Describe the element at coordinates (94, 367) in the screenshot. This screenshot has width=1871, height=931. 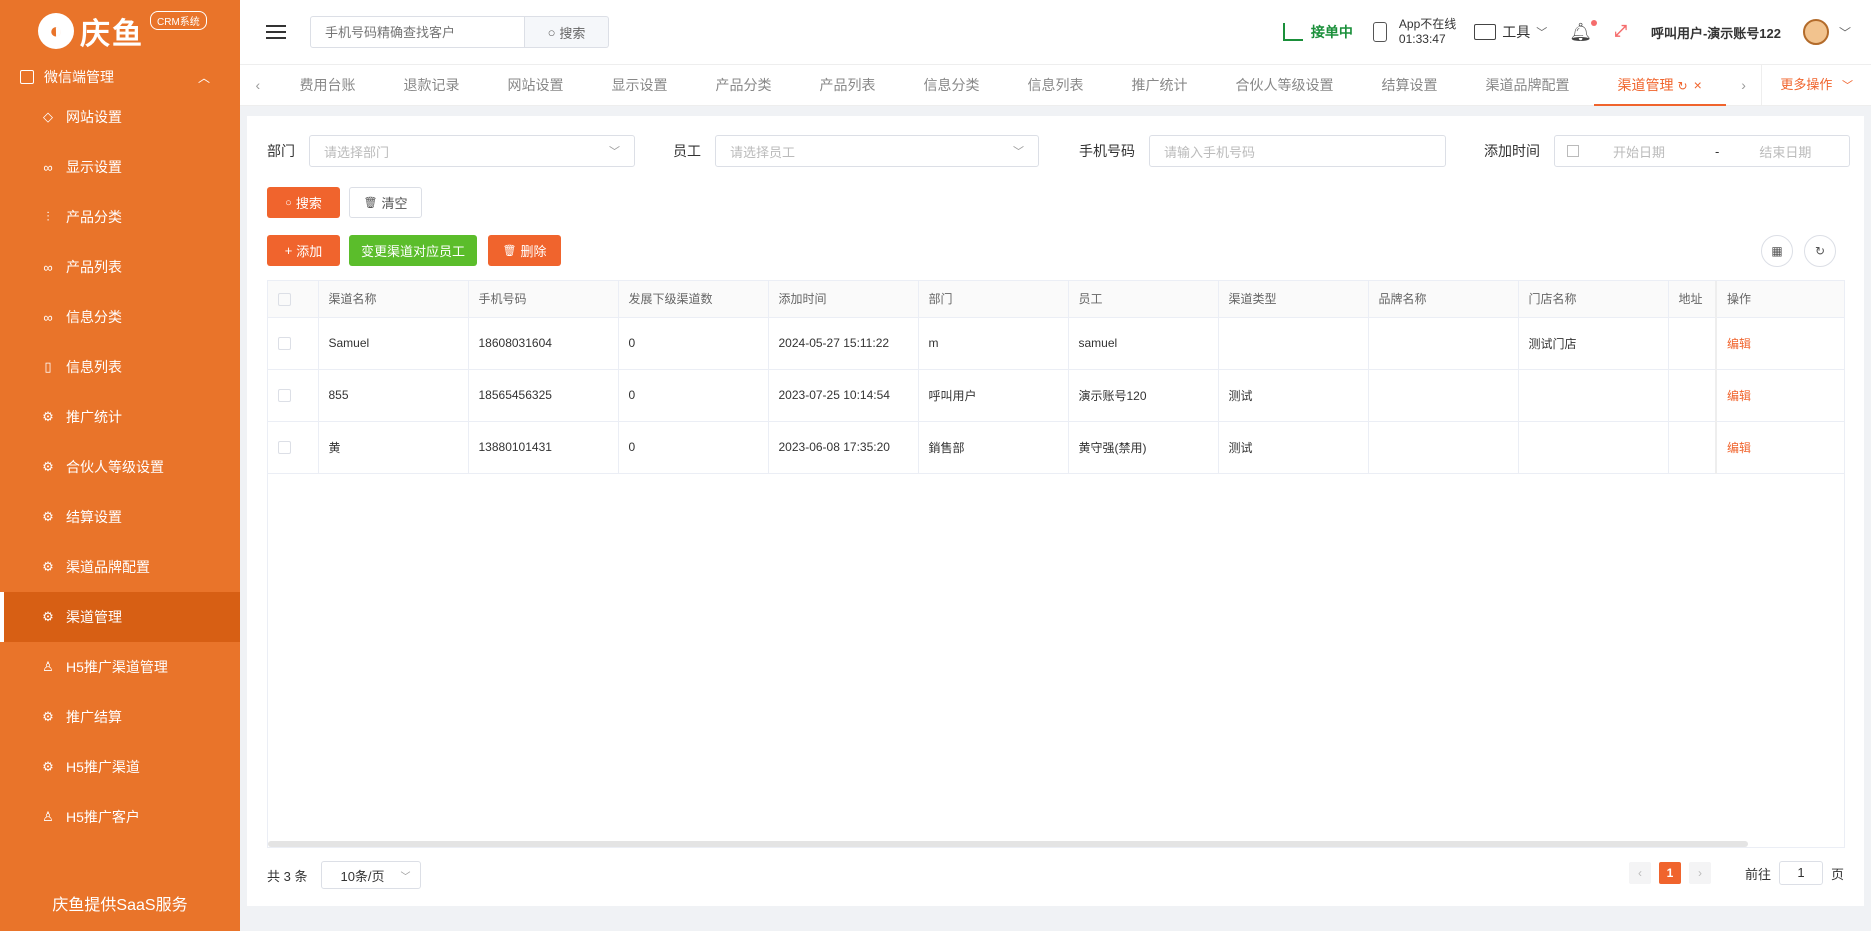
I see `sidebar-item-label: 信息列表` at that location.